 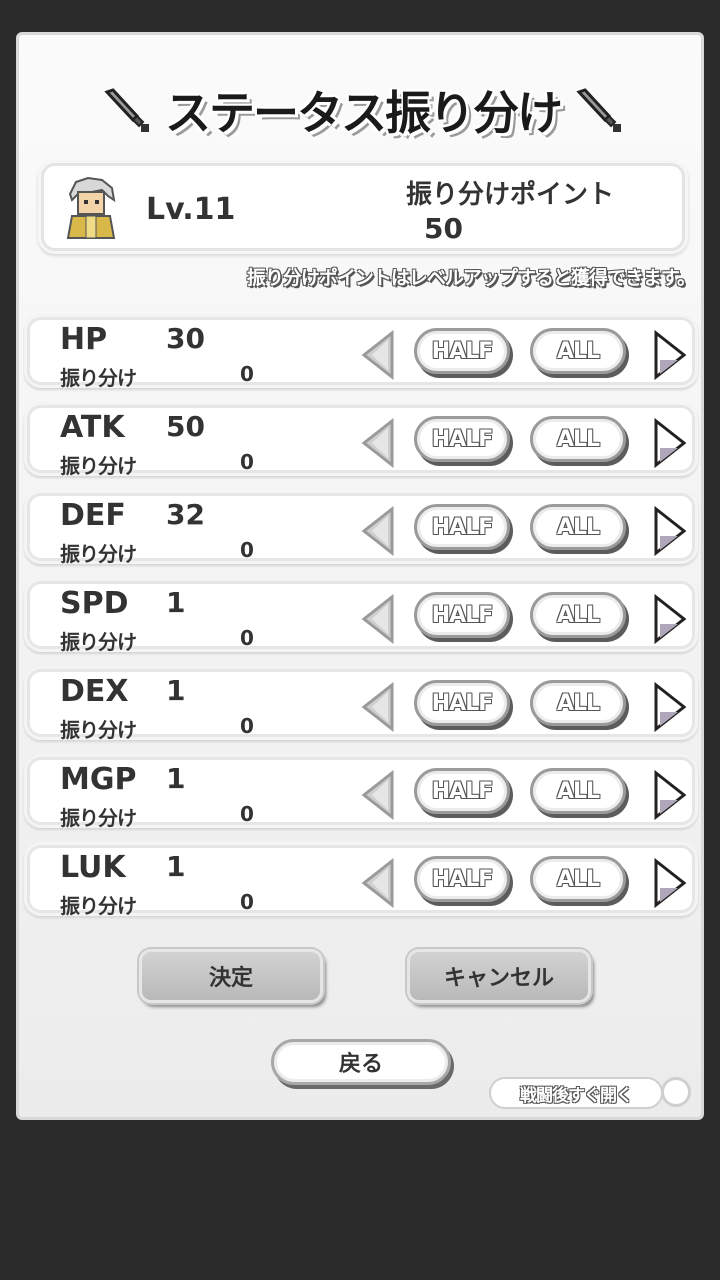 I want to click on stat-row-def: DEF 32 振り分け 0 HALF ALL, so click(x=361, y=529).